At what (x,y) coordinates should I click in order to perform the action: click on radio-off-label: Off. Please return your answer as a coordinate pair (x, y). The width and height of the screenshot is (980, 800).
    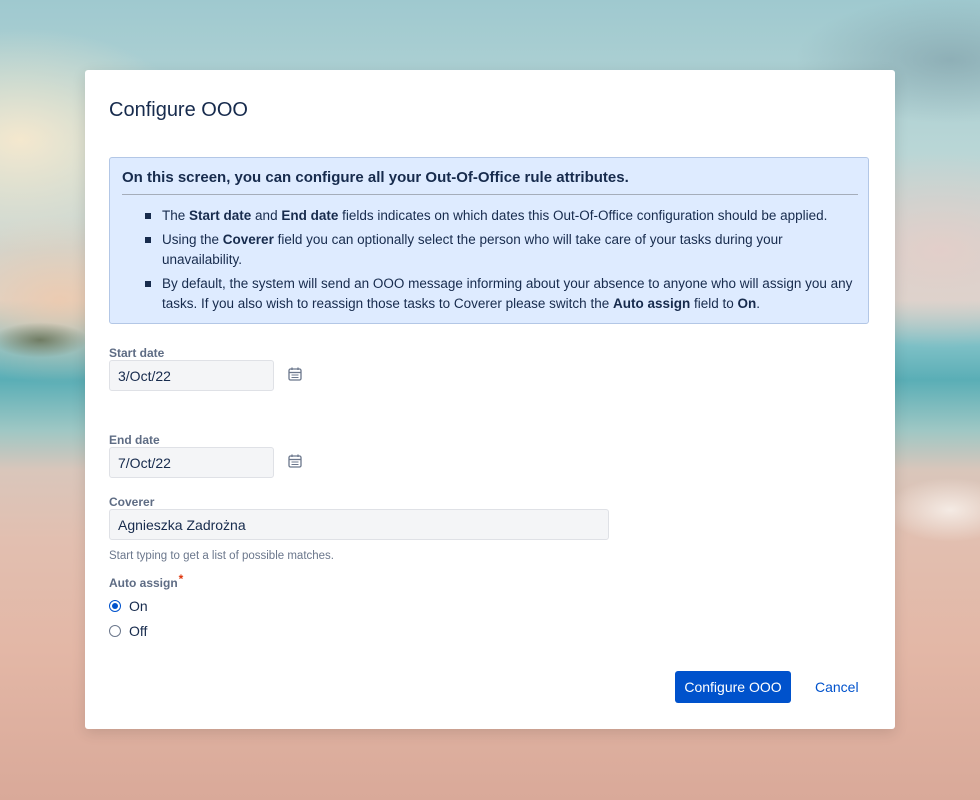
    Looking at the image, I should click on (138, 631).